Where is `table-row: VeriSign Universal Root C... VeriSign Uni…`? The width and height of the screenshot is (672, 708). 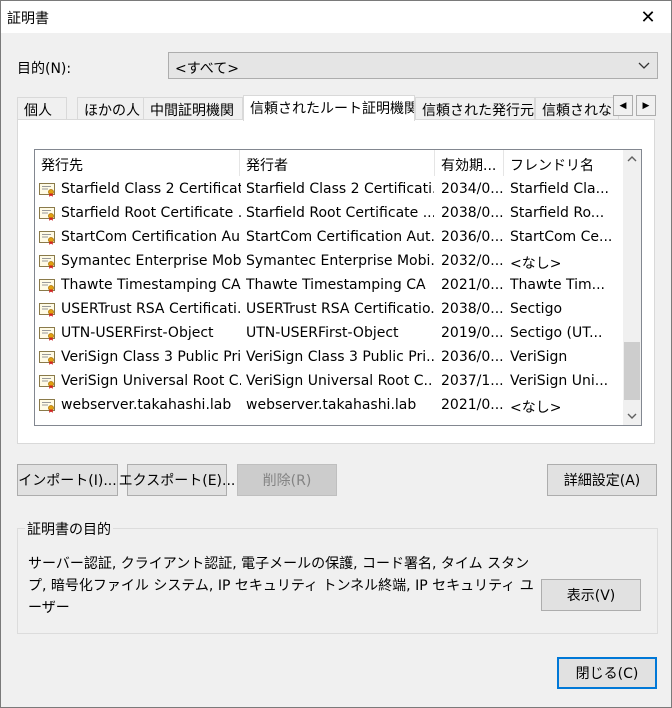
table-row: VeriSign Universal Root C... VeriSign Uni… is located at coordinates (329, 382).